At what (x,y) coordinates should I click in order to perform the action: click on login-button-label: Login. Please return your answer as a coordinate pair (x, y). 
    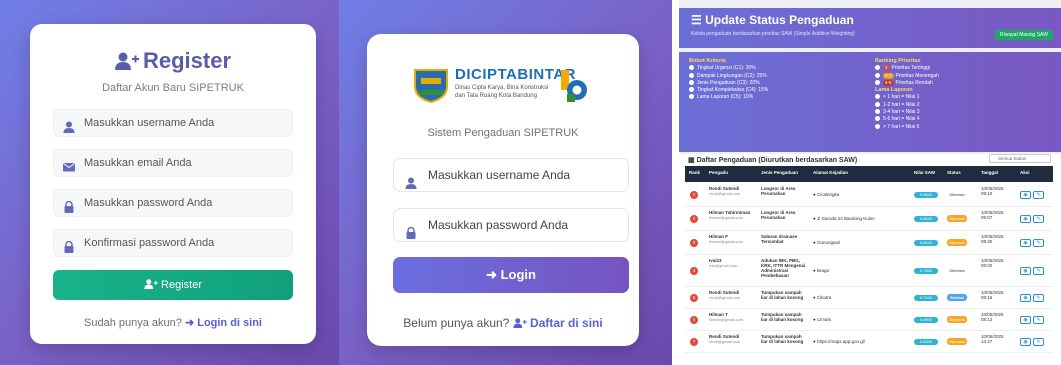
    Looking at the image, I should click on (518, 274).